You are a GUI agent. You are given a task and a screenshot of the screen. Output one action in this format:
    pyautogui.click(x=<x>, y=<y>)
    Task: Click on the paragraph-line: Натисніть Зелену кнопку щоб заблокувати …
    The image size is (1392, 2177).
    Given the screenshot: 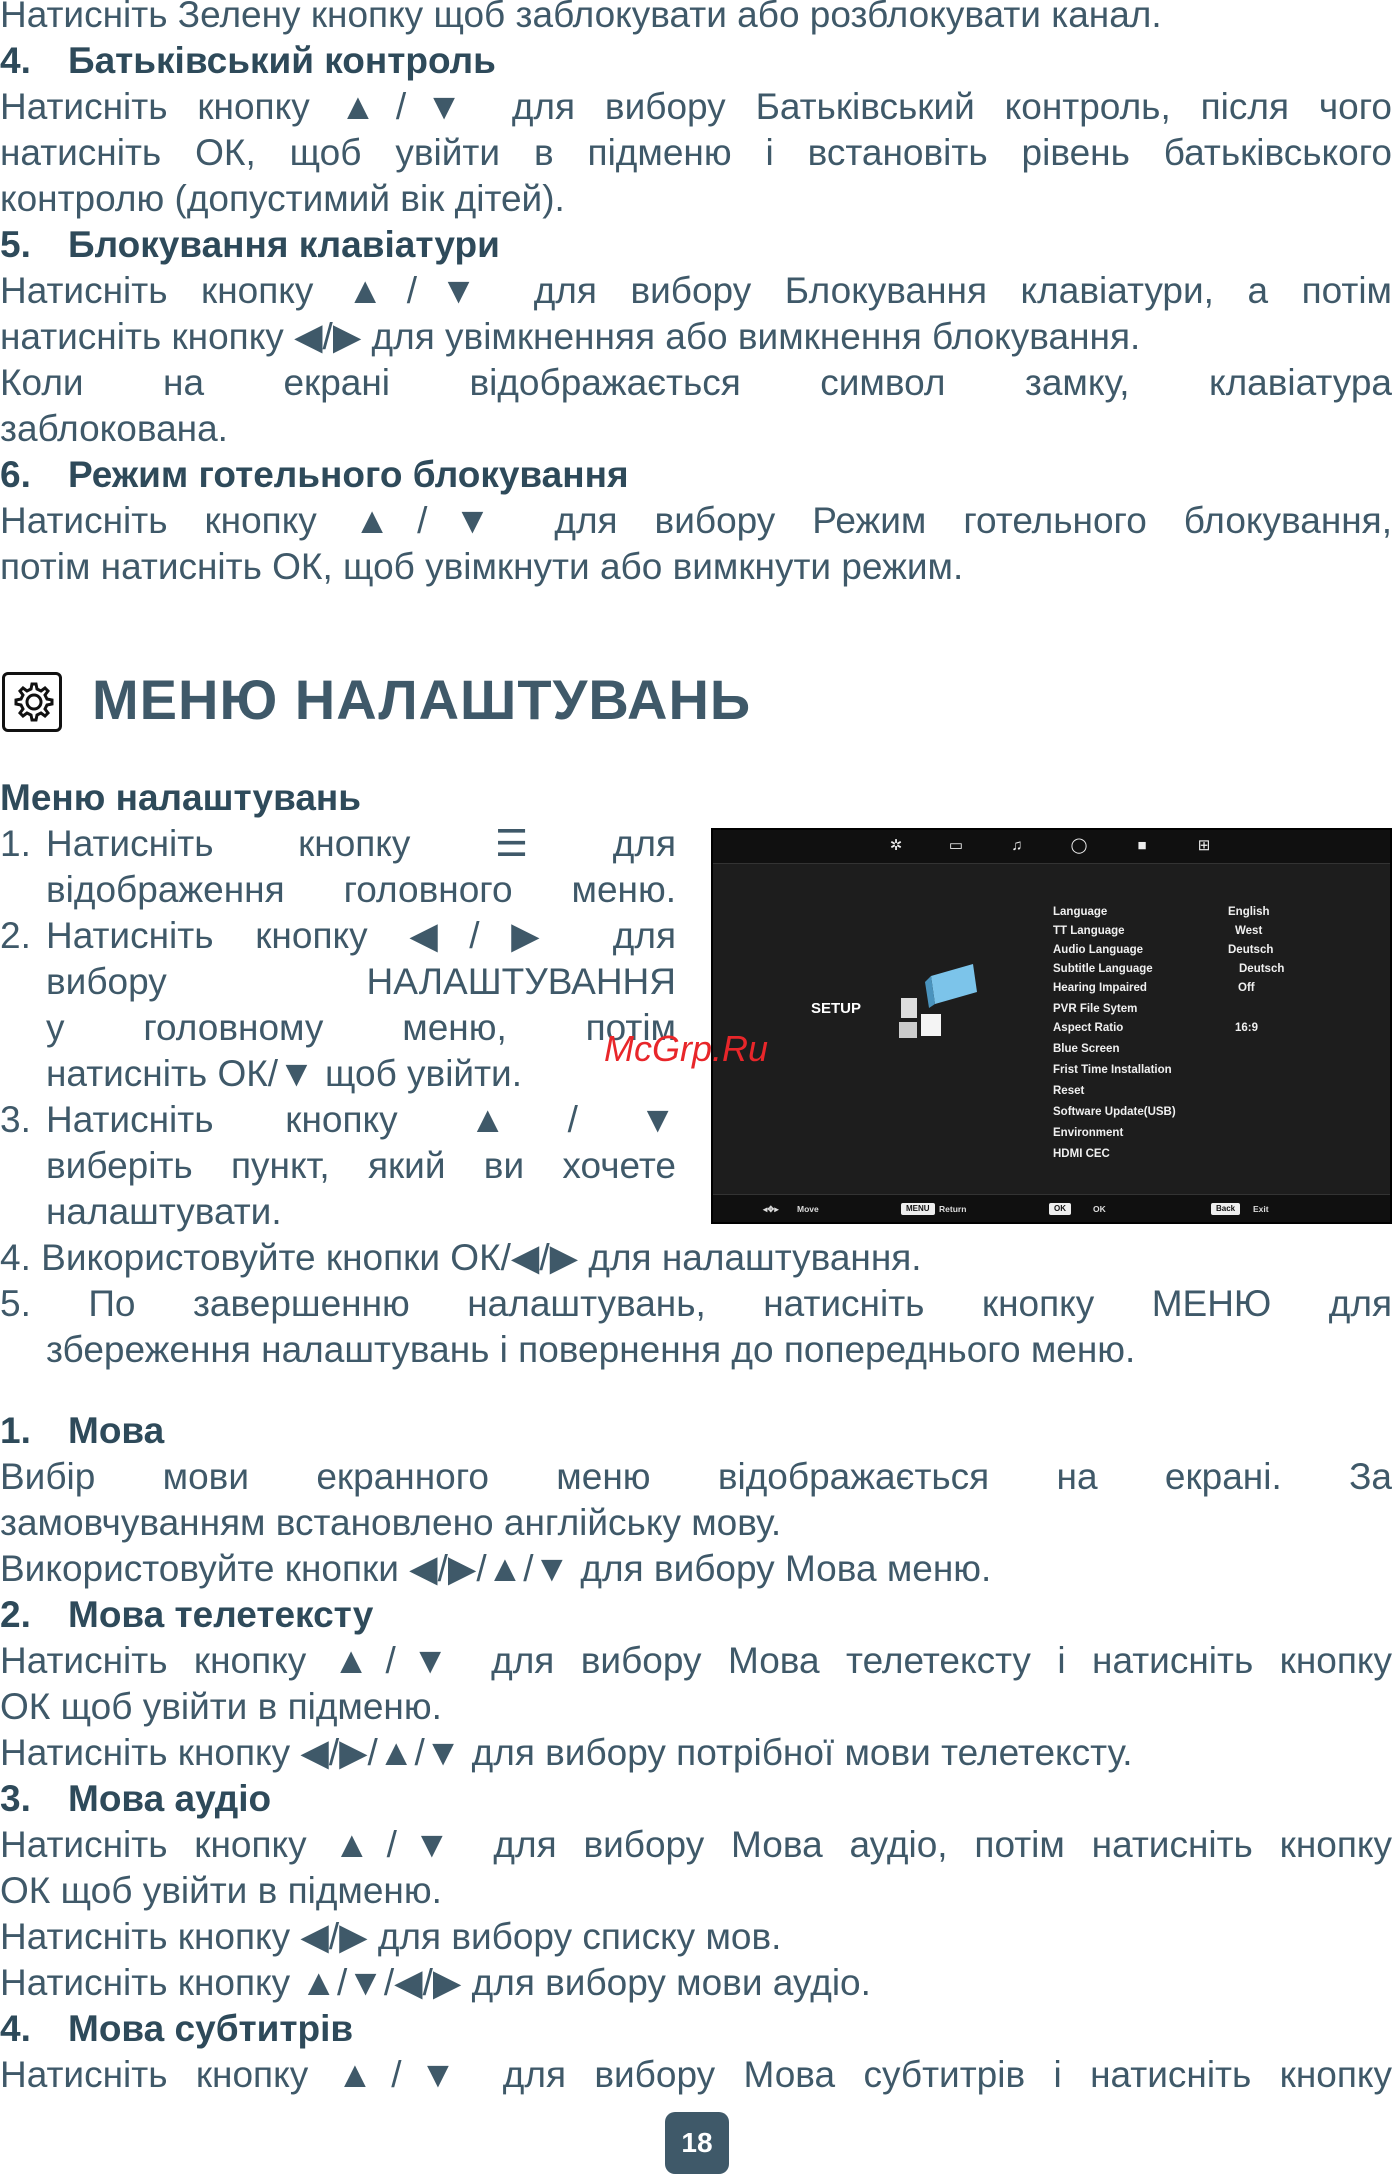 What is the action you would take?
    pyautogui.click(x=581, y=17)
    